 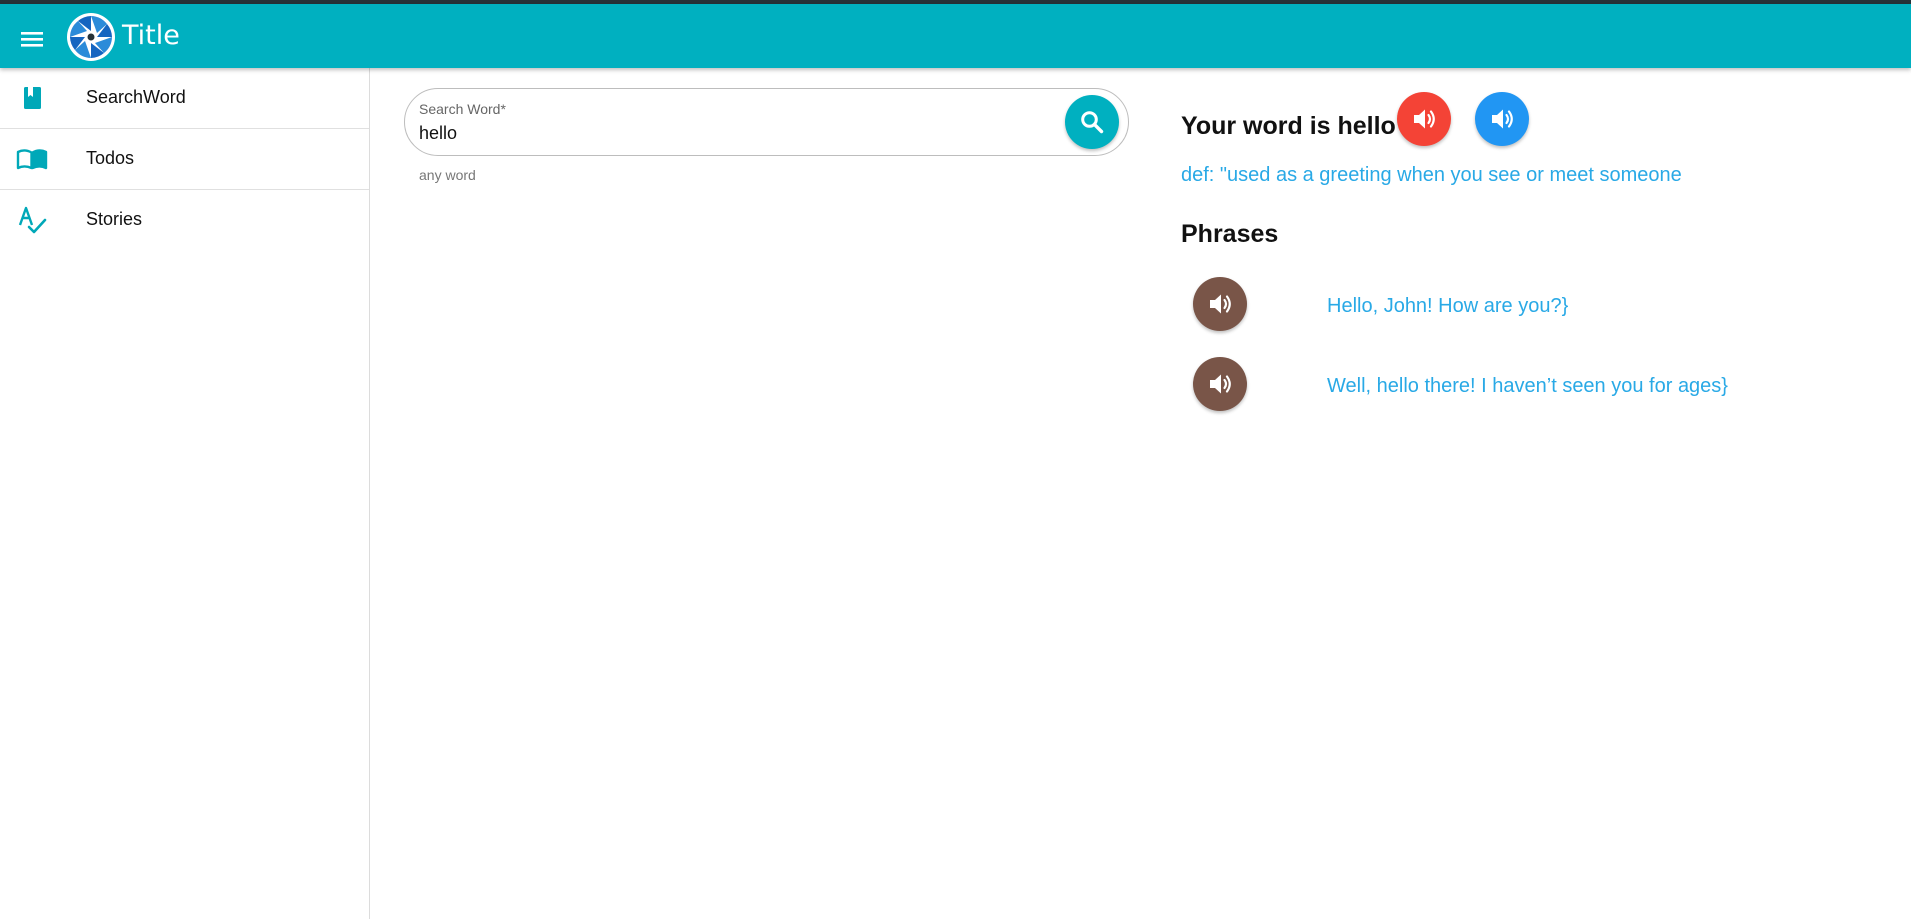 What do you see at coordinates (462, 109) in the screenshot?
I see `search-field-label: Search Word*` at bounding box center [462, 109].